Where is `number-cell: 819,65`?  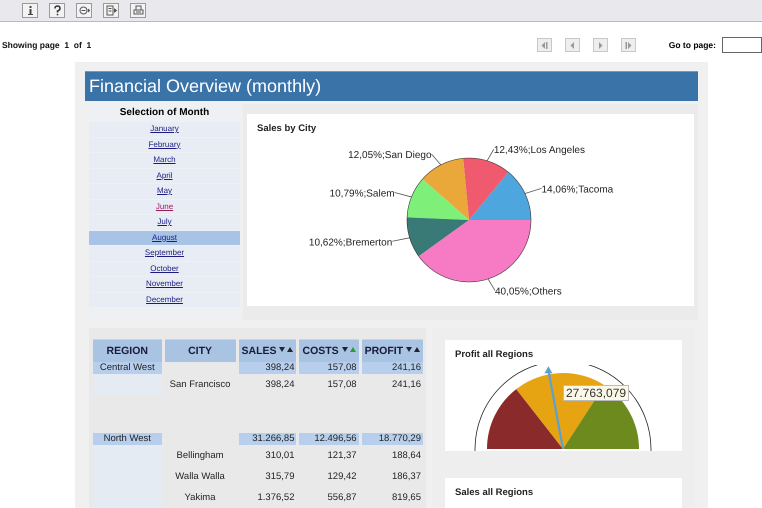 number-cell: 819,65 is located at coordinates (406, 497).